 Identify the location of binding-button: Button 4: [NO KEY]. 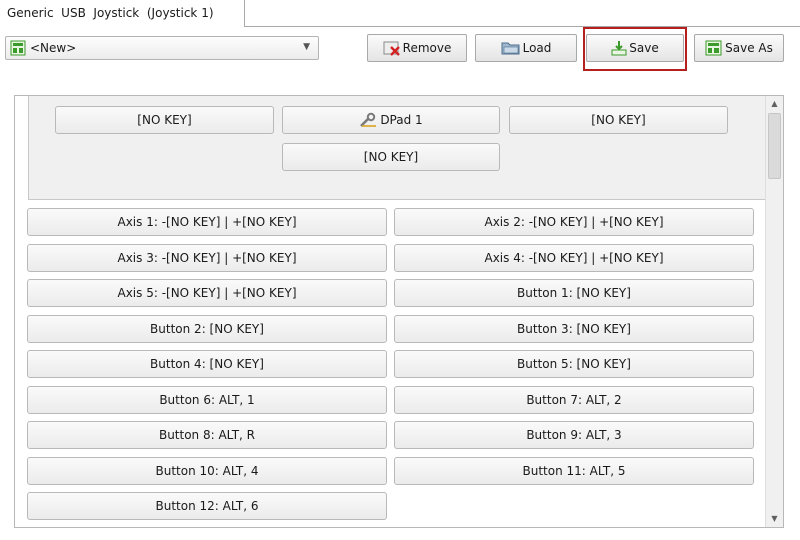
(207, 364).